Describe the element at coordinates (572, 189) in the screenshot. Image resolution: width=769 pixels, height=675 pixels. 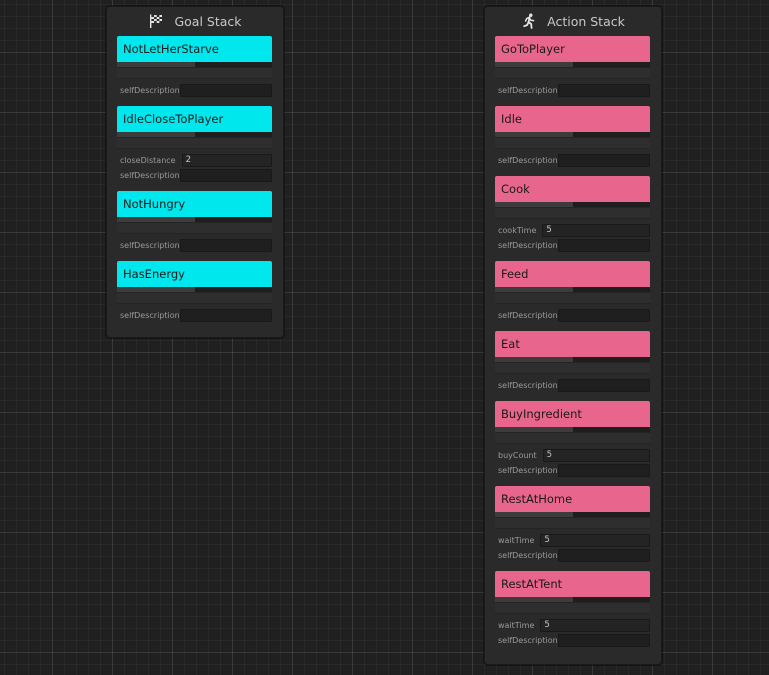
I see `action-node-title: Cook` at that location.